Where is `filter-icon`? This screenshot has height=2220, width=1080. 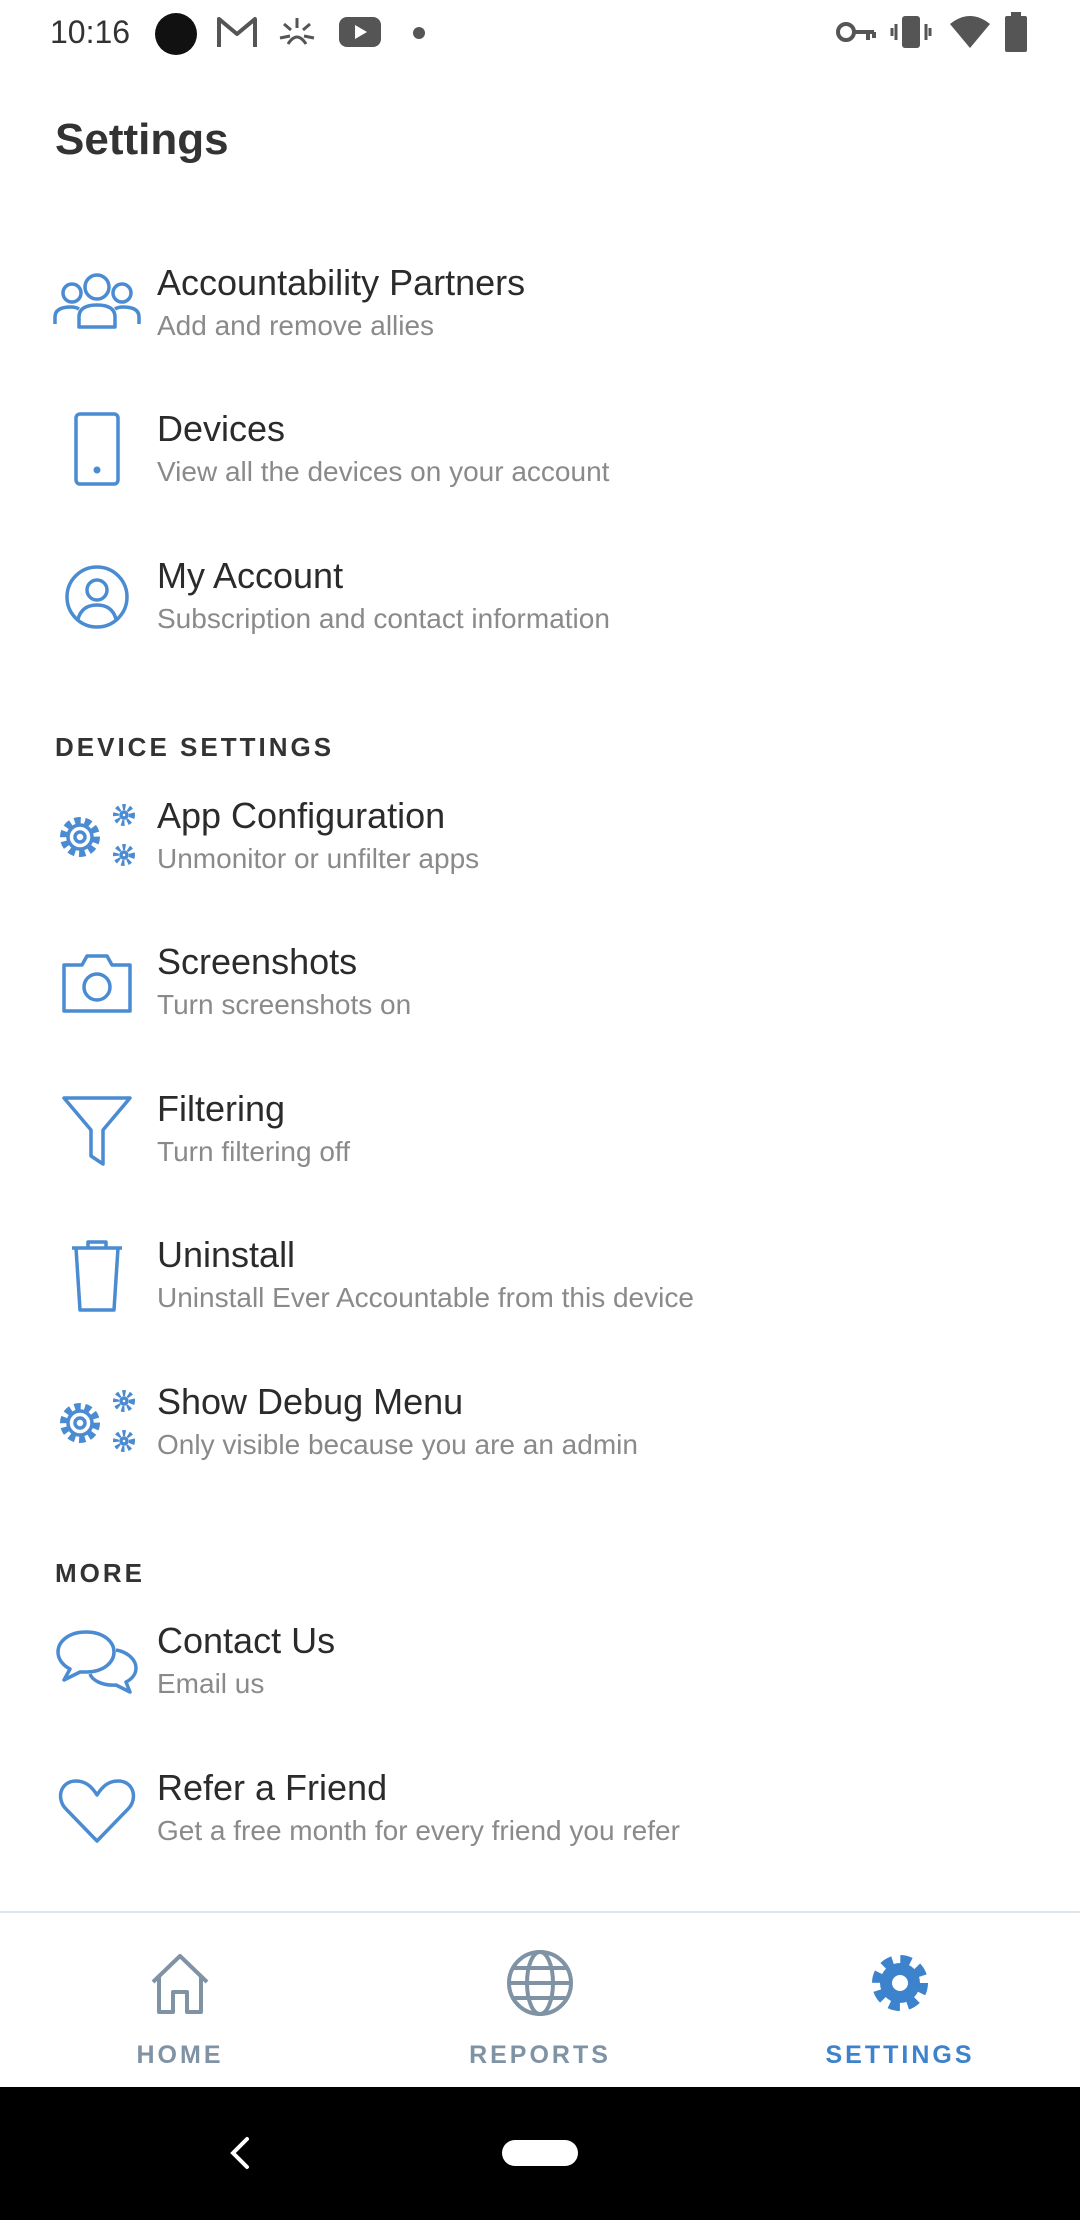
filter-icon is located at coordinates (97, 1131).